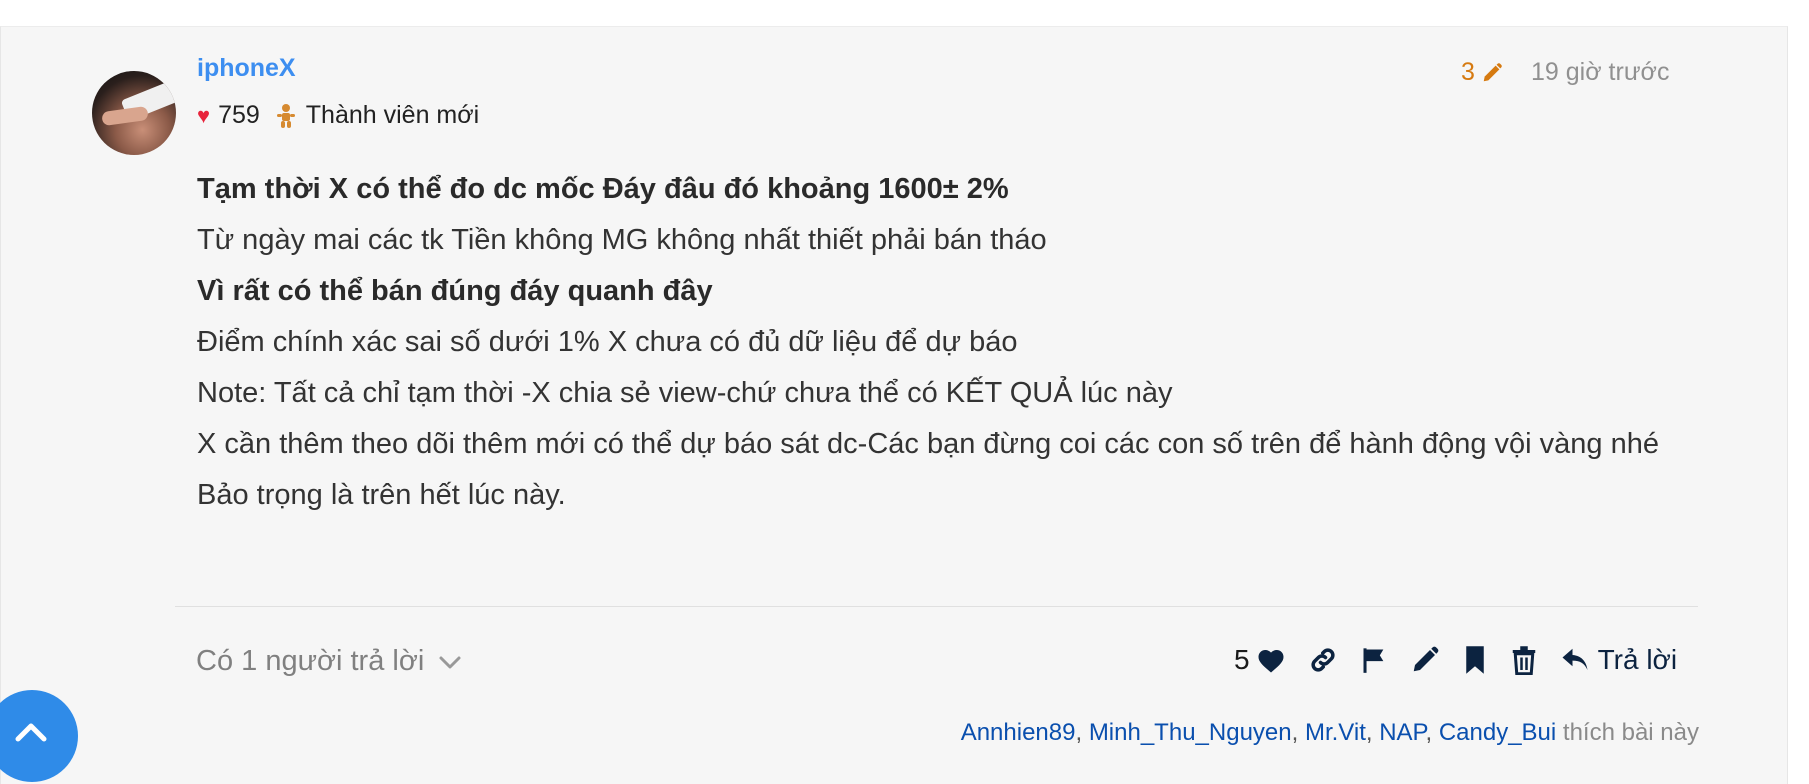  Describe the element at coordinates (1402, 732) in the screenshot. I see `liker-link: NAP` at that location.